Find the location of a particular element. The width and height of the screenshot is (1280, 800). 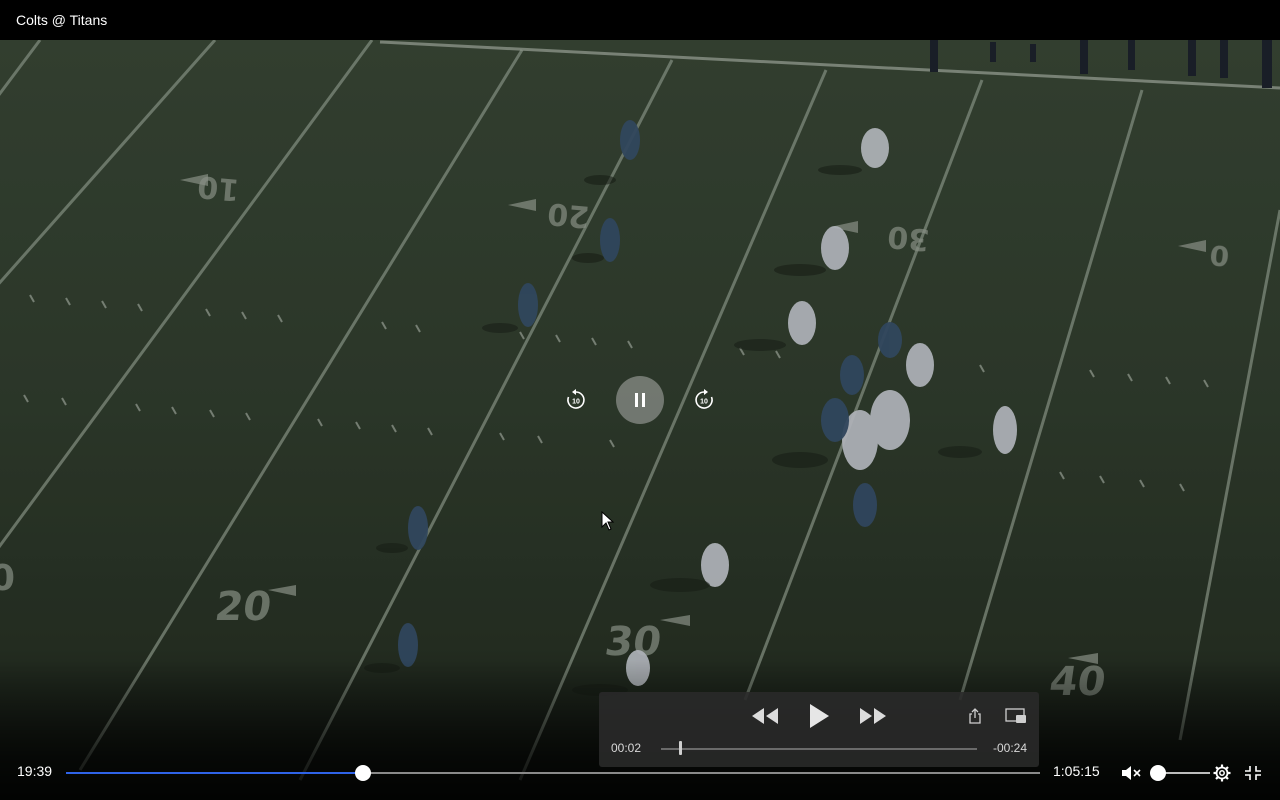

speaker-muted-icon is located at coordinates (1131, 773).